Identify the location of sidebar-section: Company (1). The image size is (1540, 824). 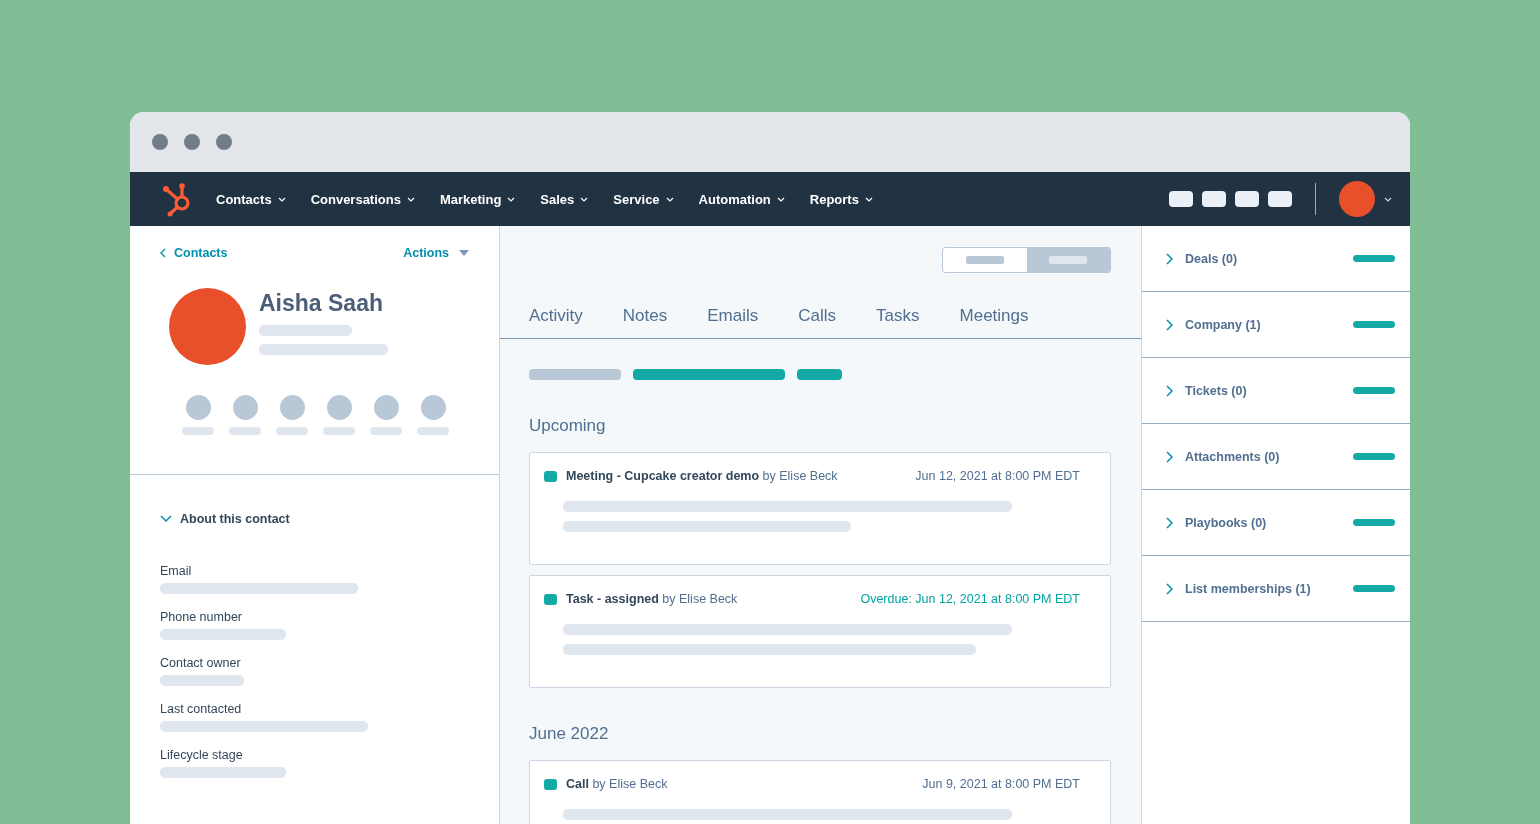
(1213, 324).